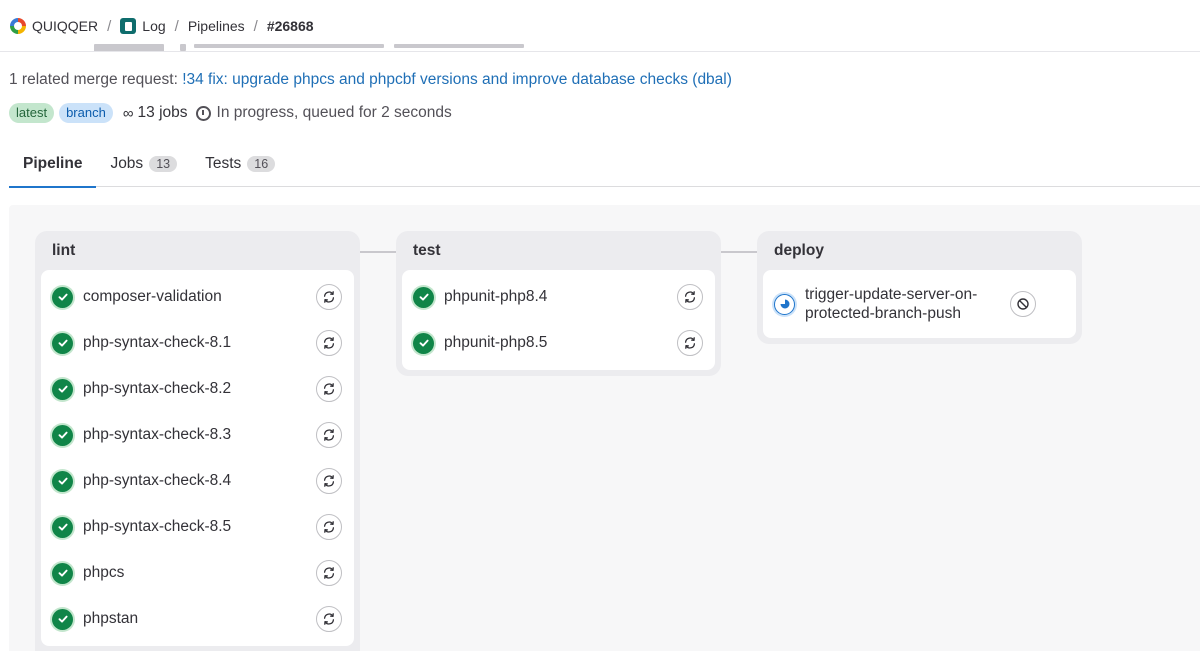 Image resolution: width=1200 pixels, height=651 pixels. I want to click on job-item: phpunit-php8.5, so click(558, 343).